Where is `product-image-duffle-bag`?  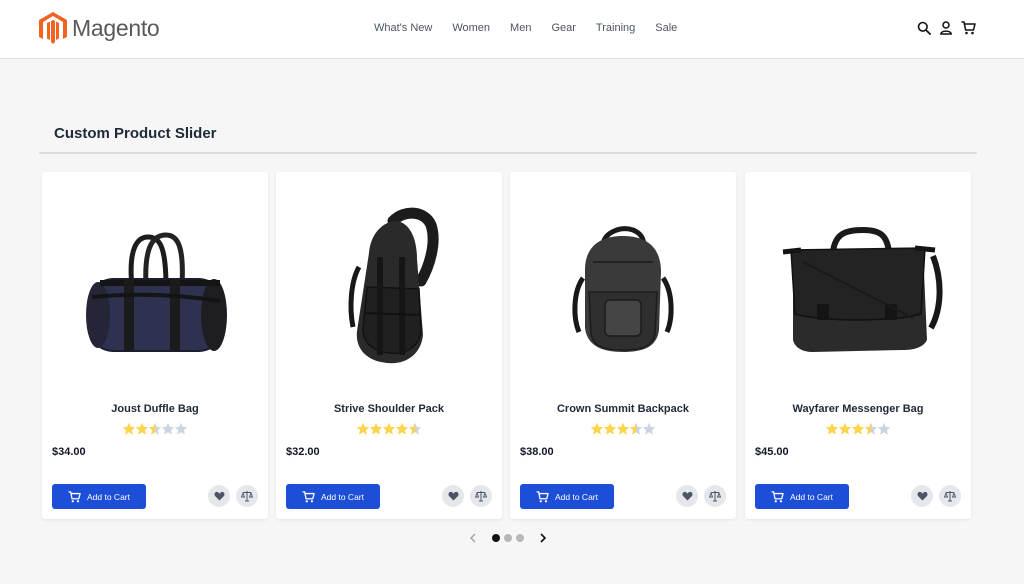 product-image-duffle-bag is located at coordinates (155, 292).